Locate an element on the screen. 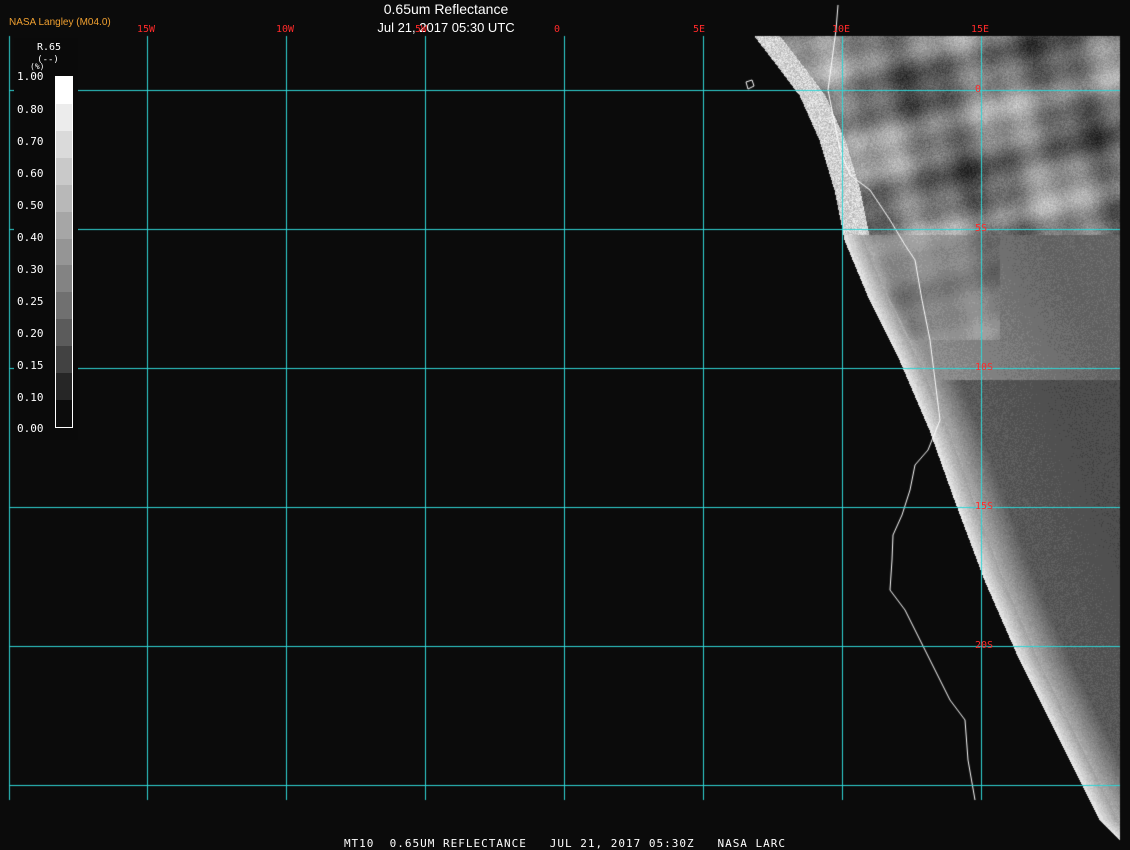 The image size is (1130, 850). legend-label: 0.25 is located at coordinates (30, 301).